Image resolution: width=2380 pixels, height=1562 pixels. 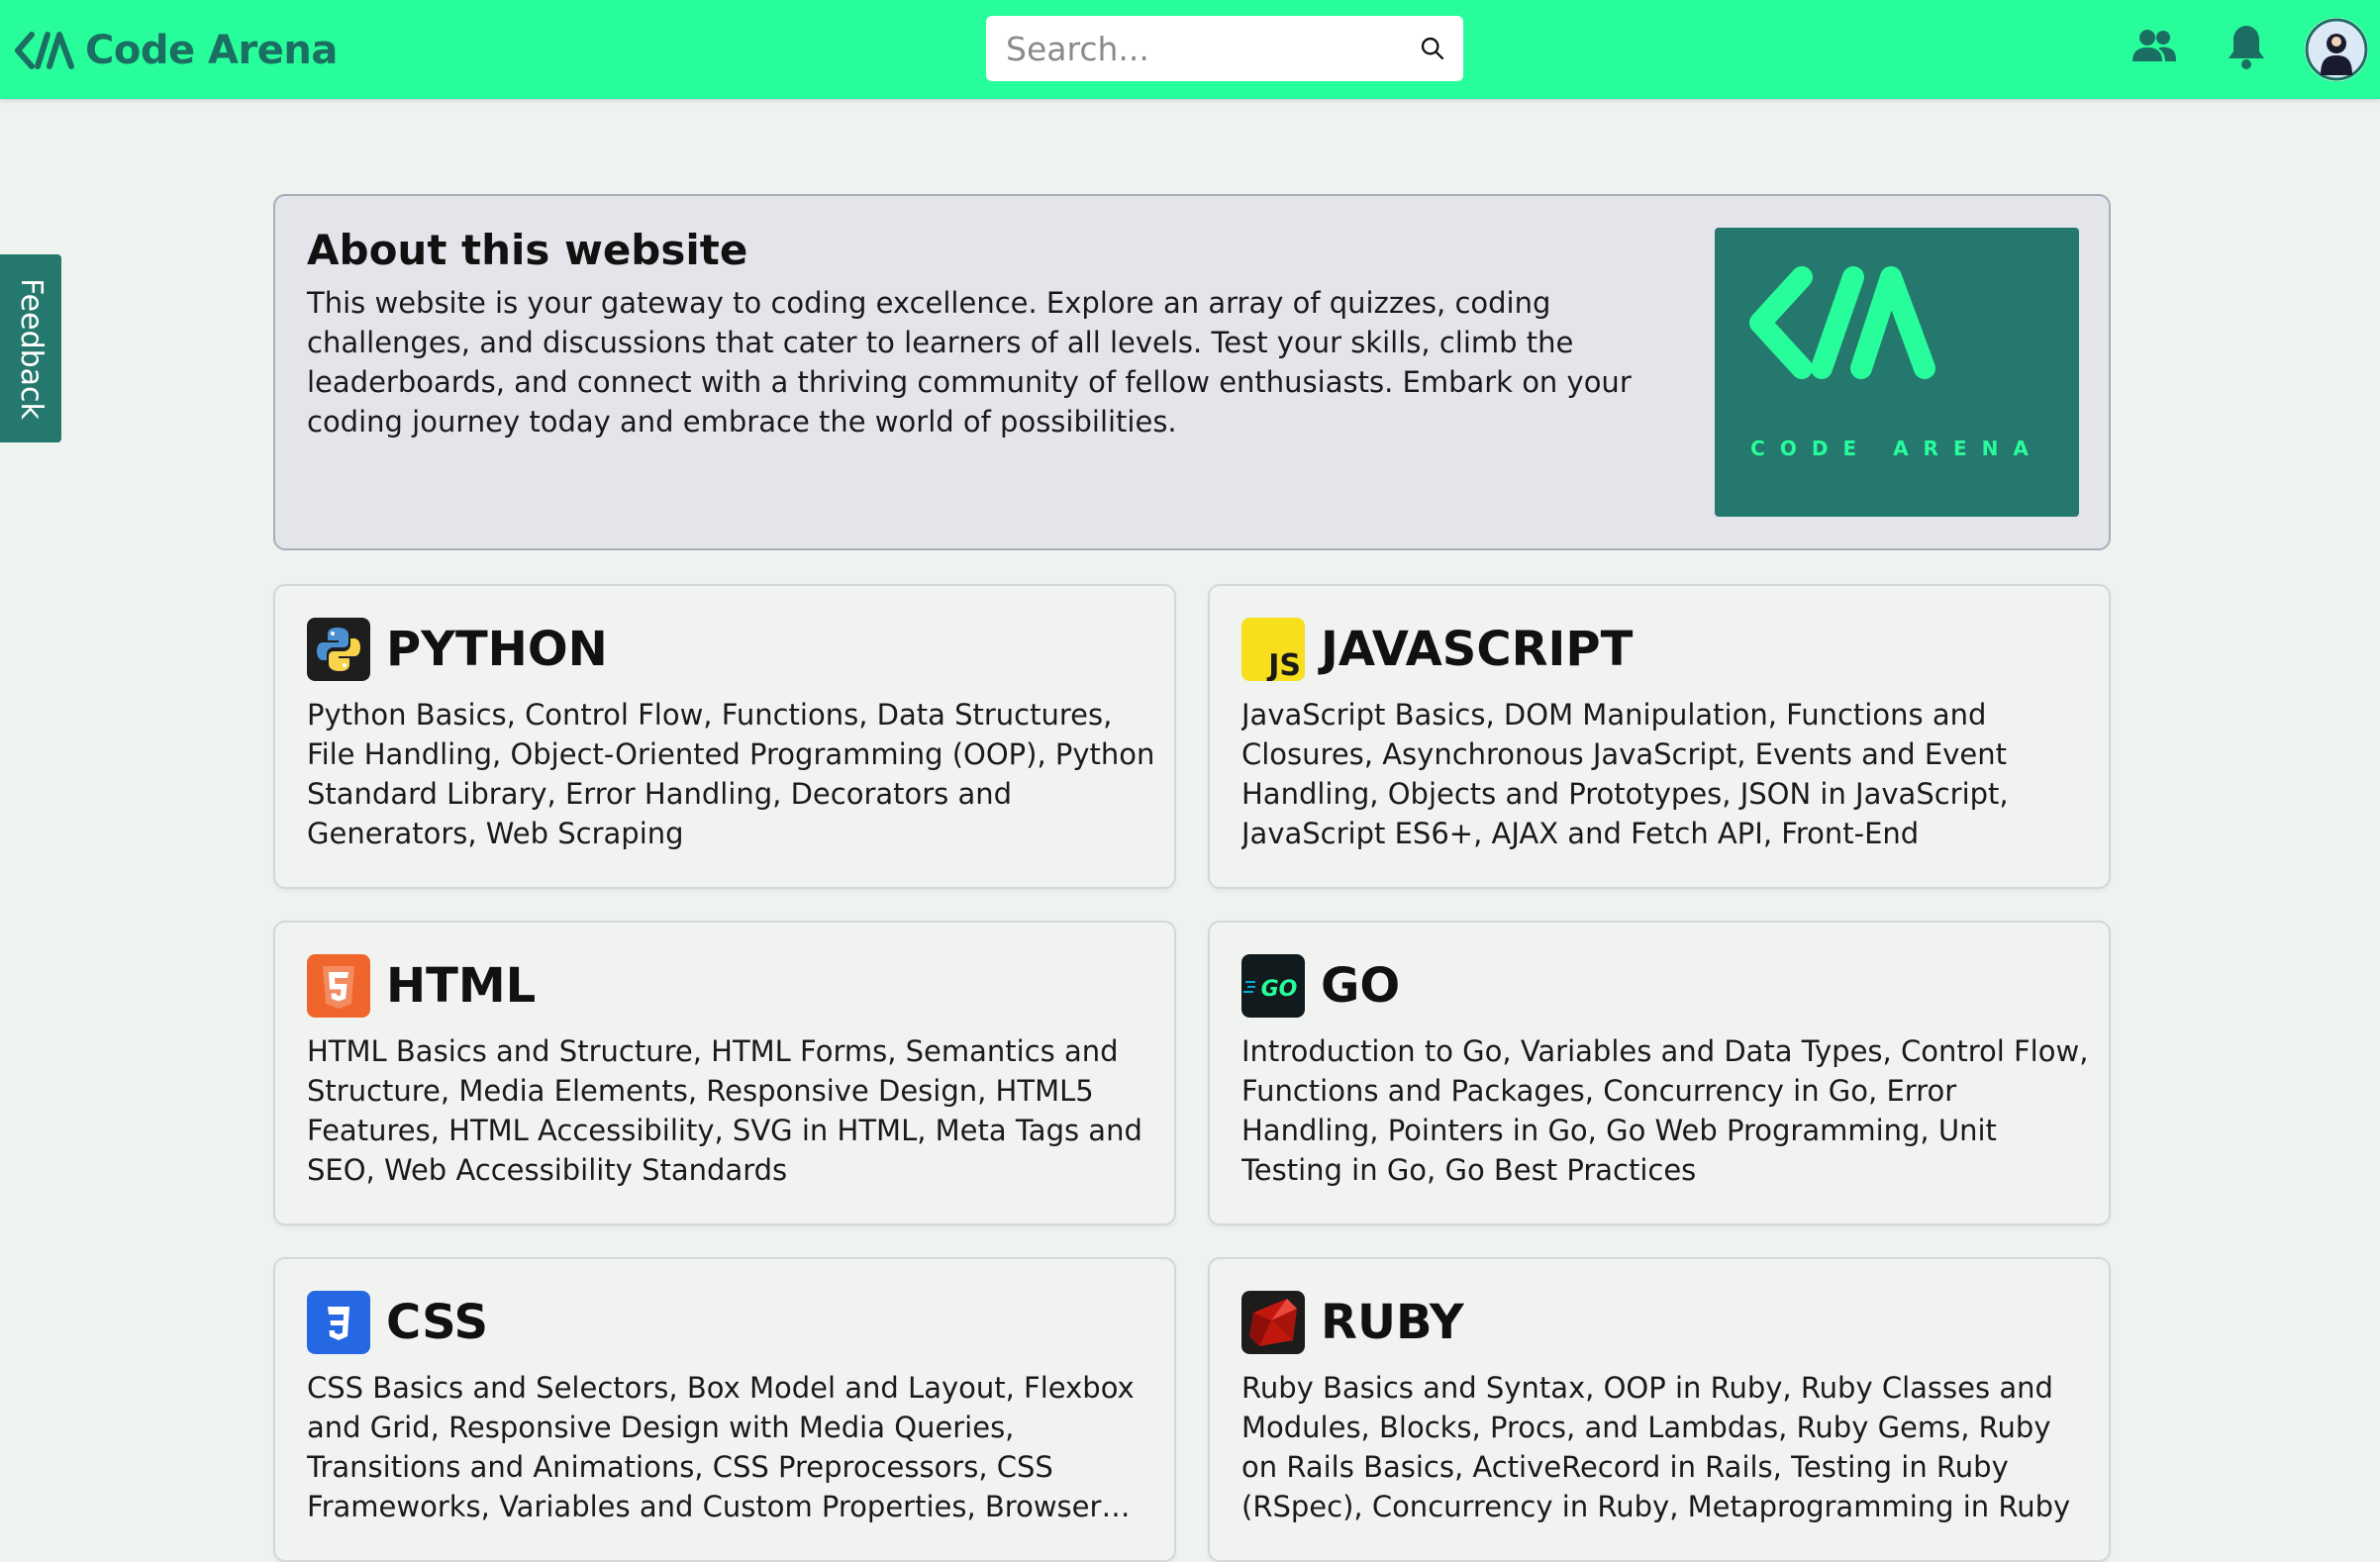 What do you see at coordinates (44, 50) in the screenshot?
I see `code-arena-logo-icon` at bounding box center [44, 50].